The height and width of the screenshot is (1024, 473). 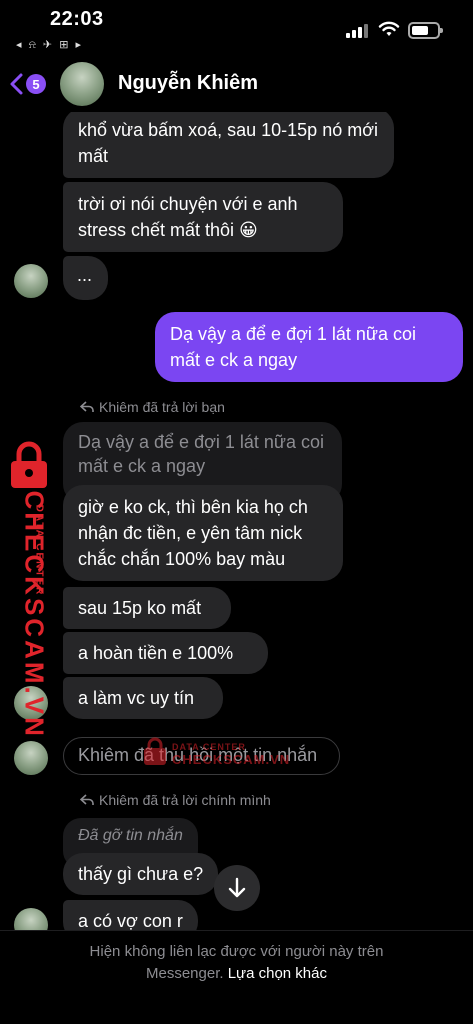 I want to click on status-left-icons: ◂ ⍾ ✈ ⊞ ▸, so click(x=49, y=45).